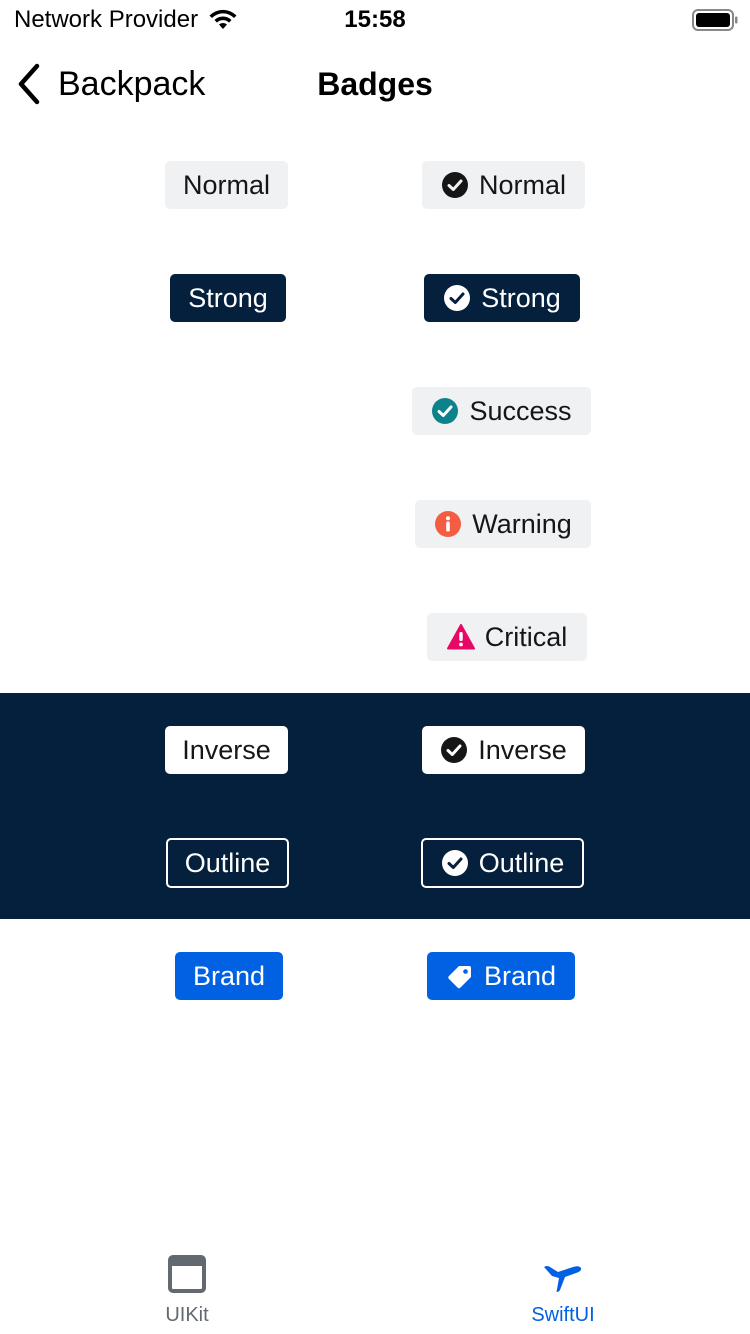  I want to click on badge-brand-with-icon: Brand, so click(501, 976).